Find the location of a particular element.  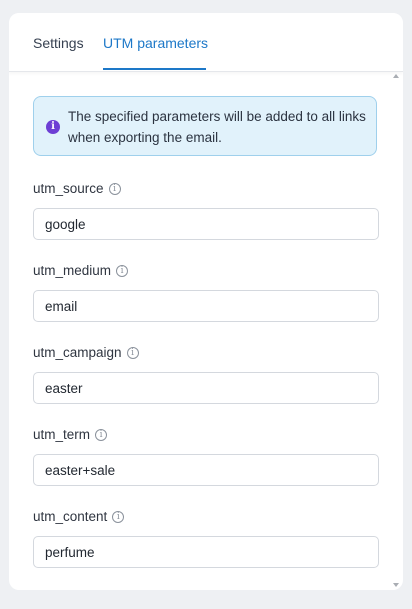

utm-term-input is located at coordinates (206, 470).